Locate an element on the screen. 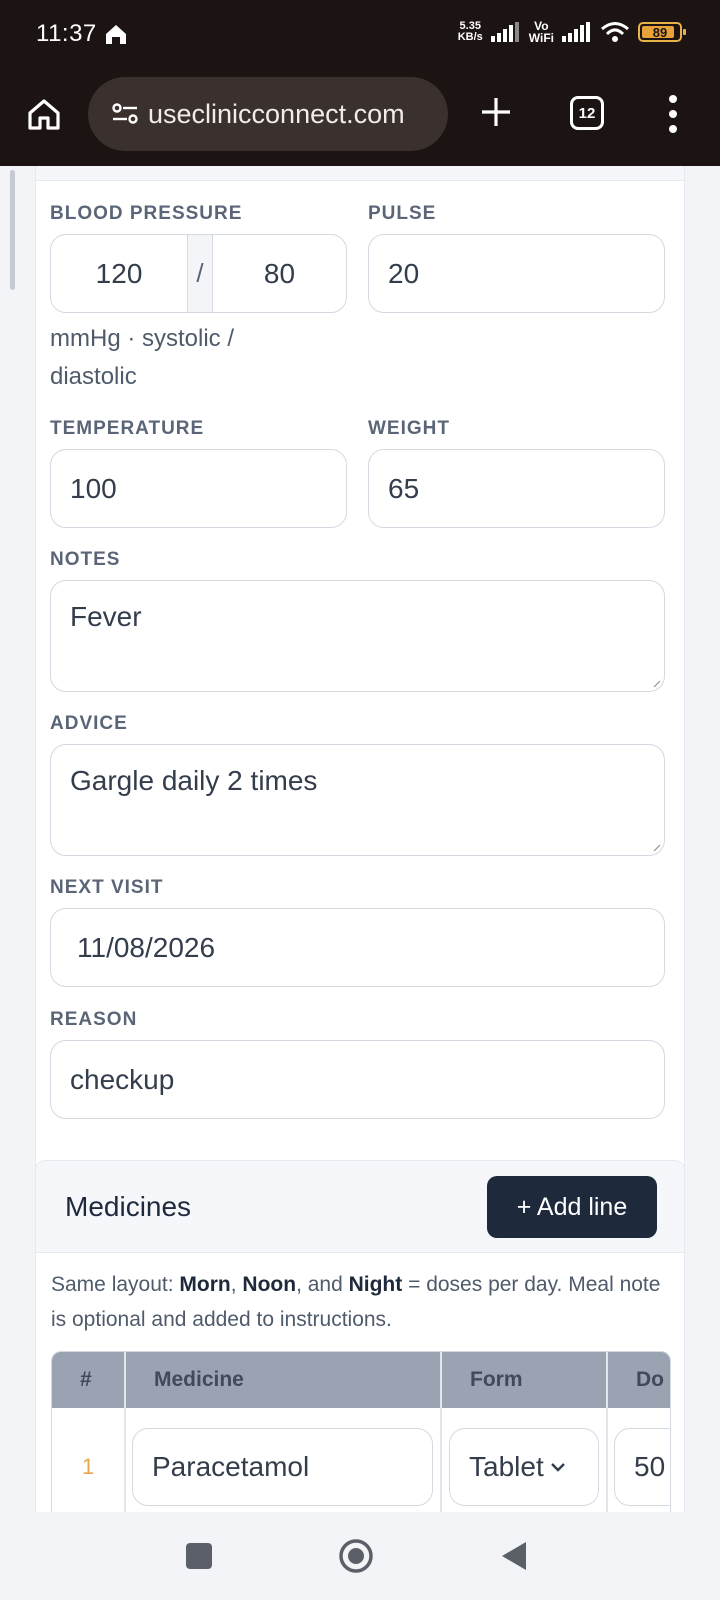 The width and height of the screenshot is (720, 1600). wifi-icon is located at coordinates (615, 32).